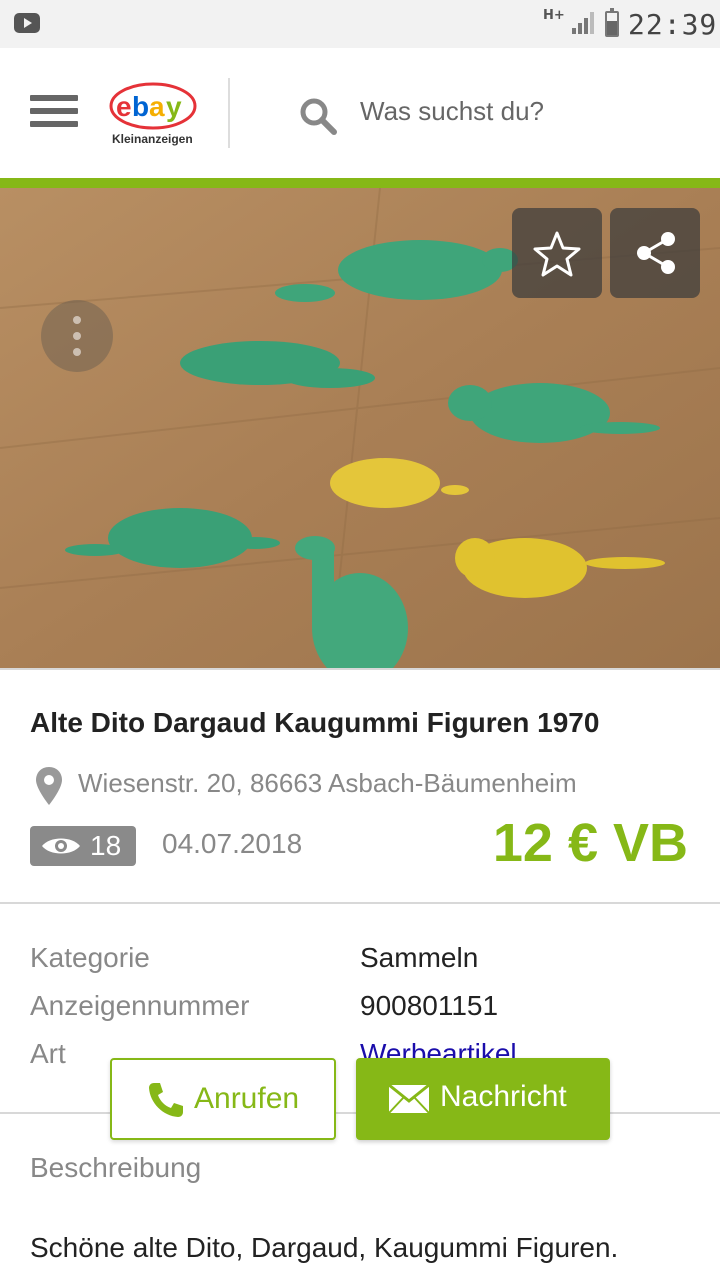  I want to click on network-type: H+, so click(554, 15).